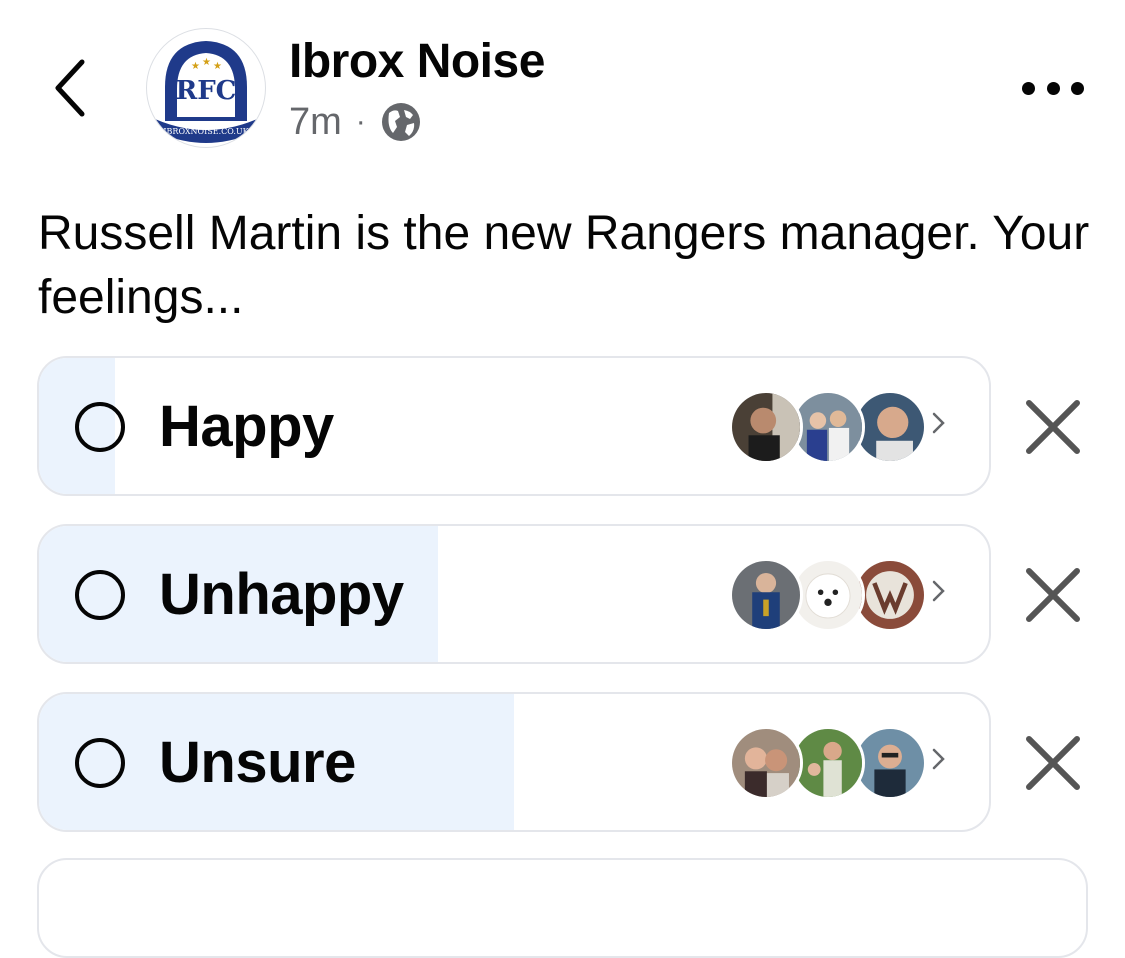 The image size is (1125, 958). What do you see at coordinates (562, 908) in the screenshot?
I see `poll-option-next` at bounding box center [562, 908].